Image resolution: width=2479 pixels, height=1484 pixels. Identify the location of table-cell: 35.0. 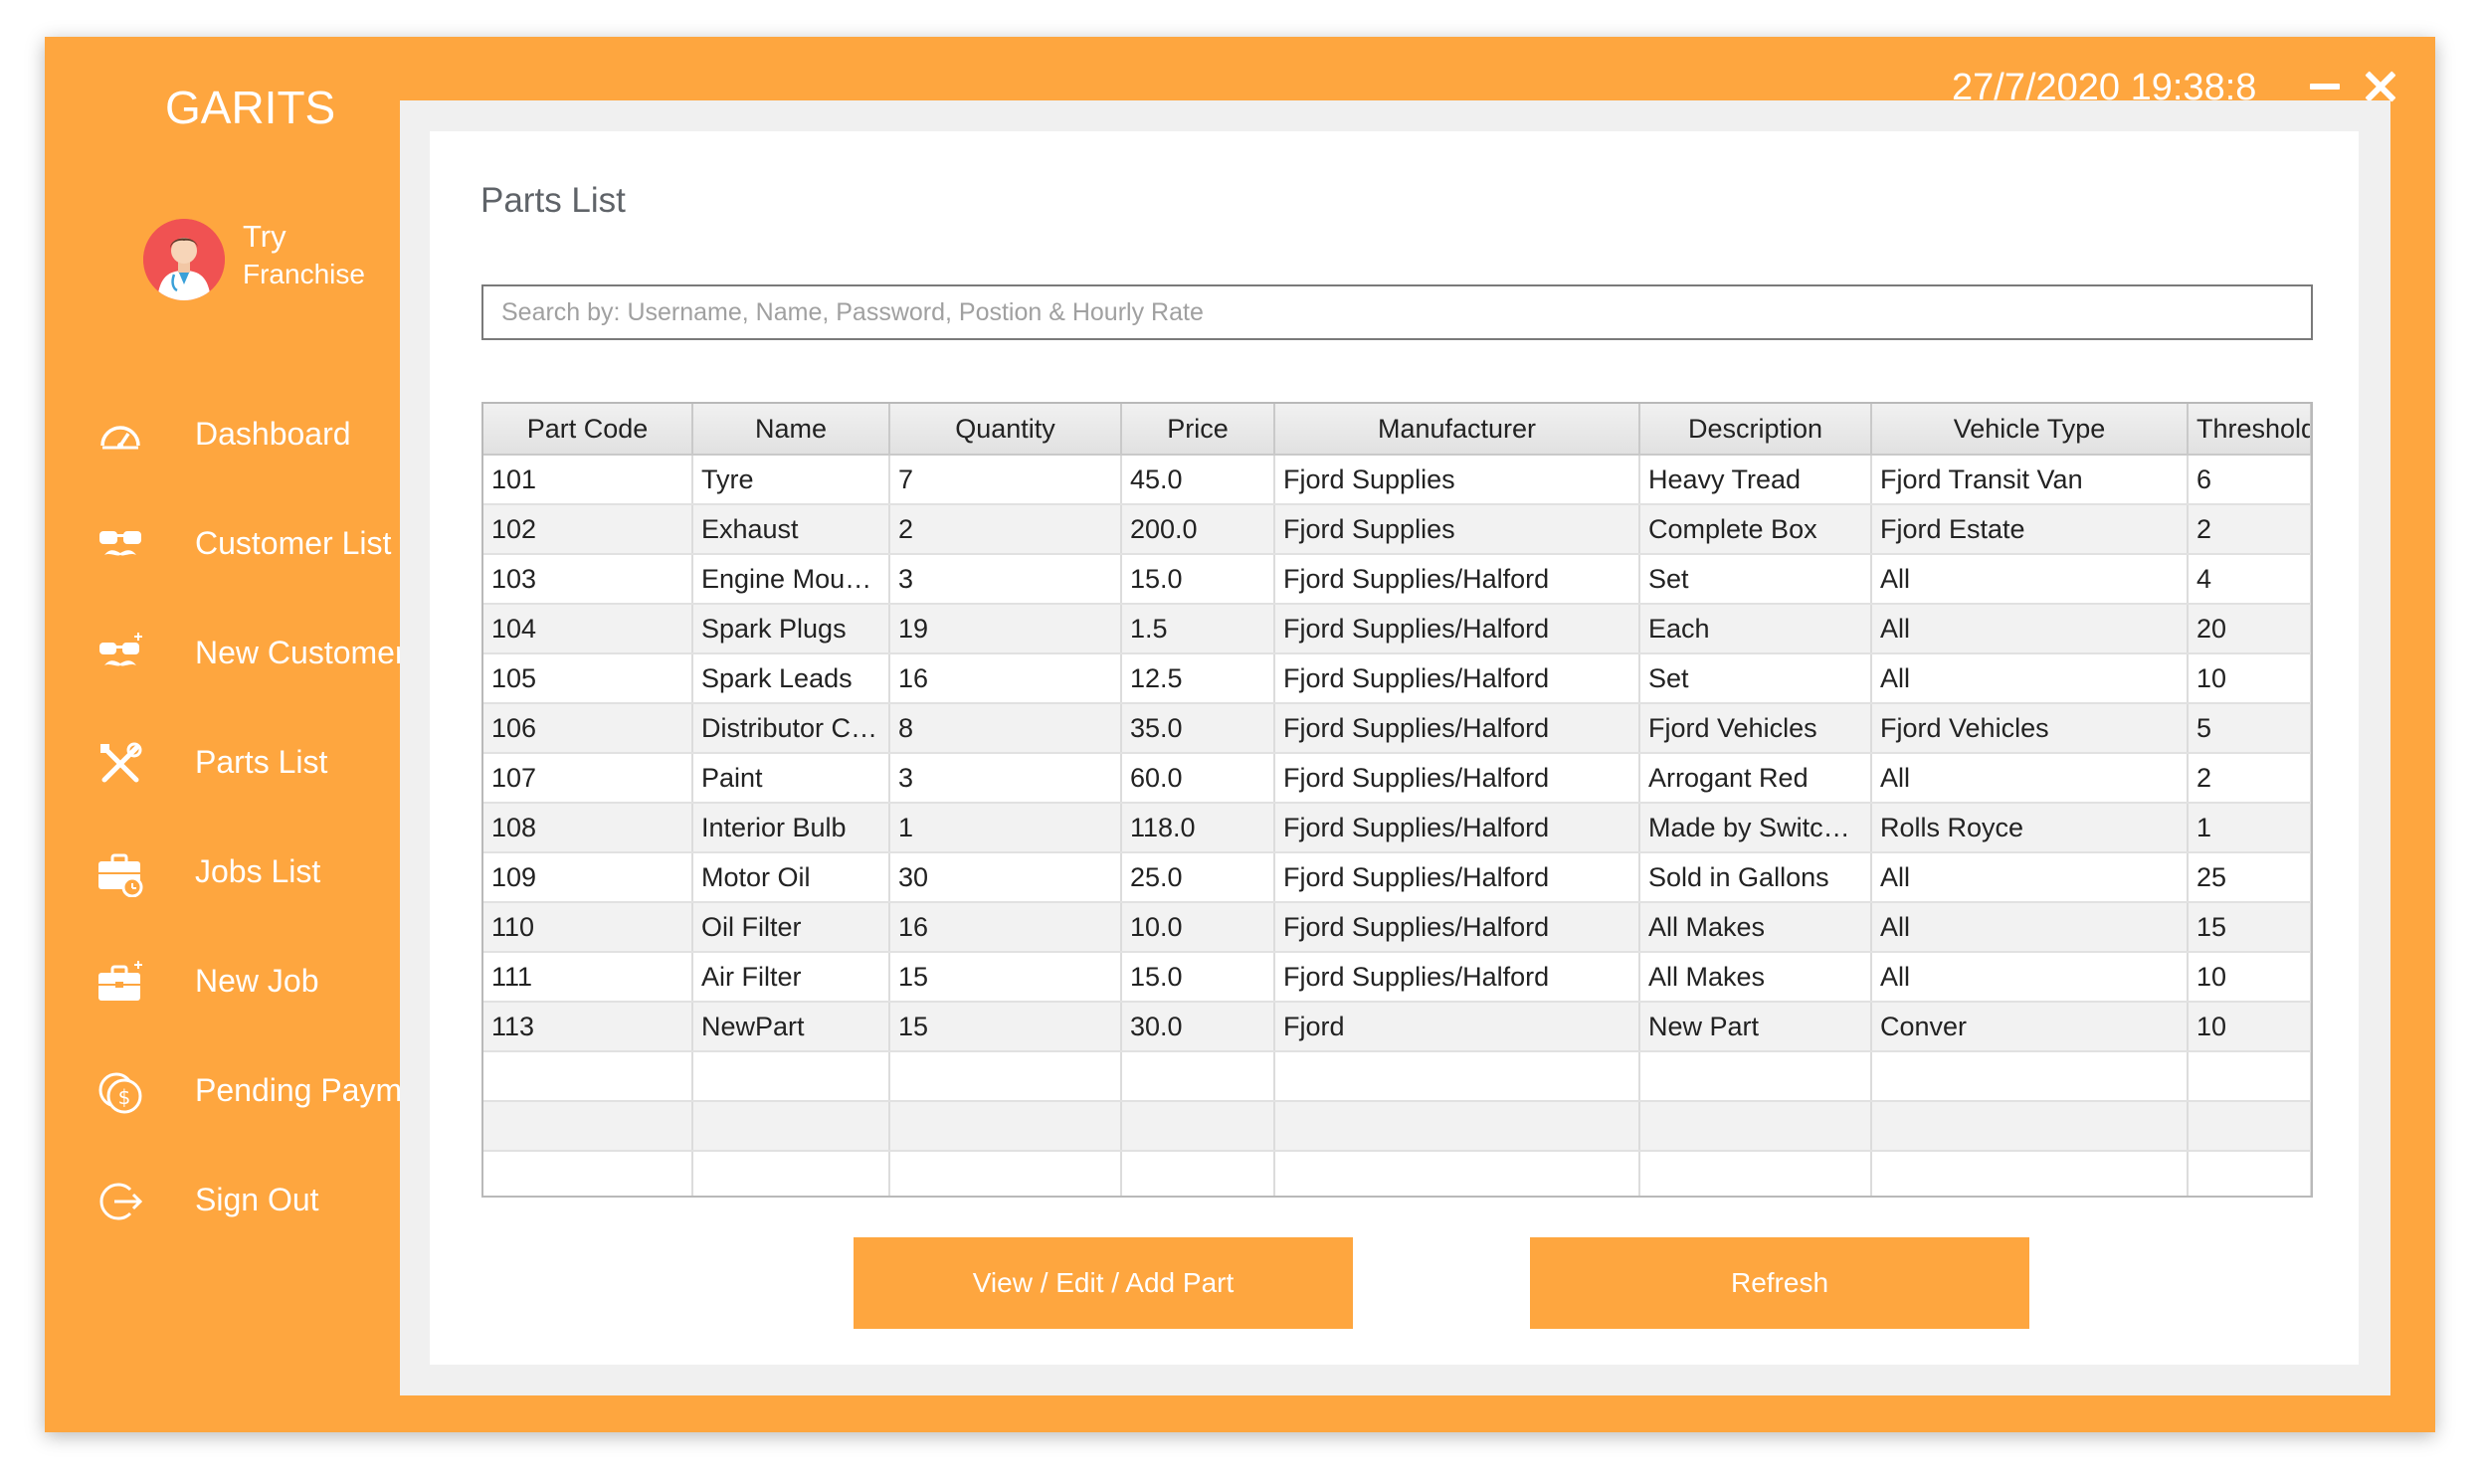
(1198, 728).